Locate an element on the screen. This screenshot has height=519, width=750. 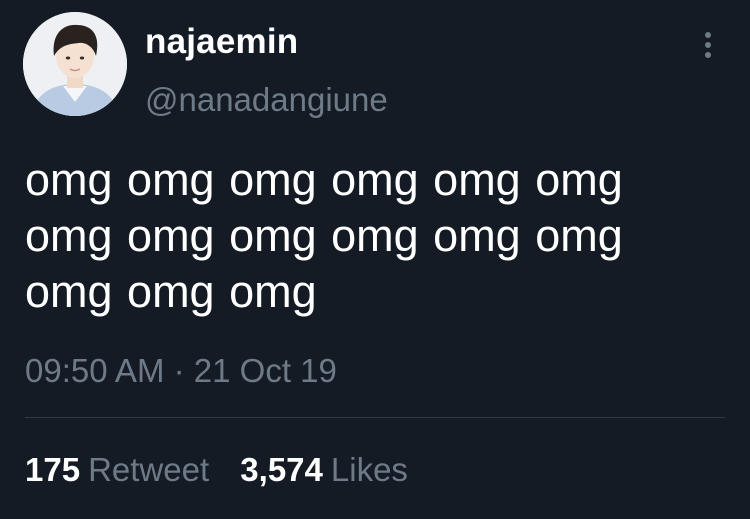
tweet-time: 09:50 AM is located at coordinates (95, 370).